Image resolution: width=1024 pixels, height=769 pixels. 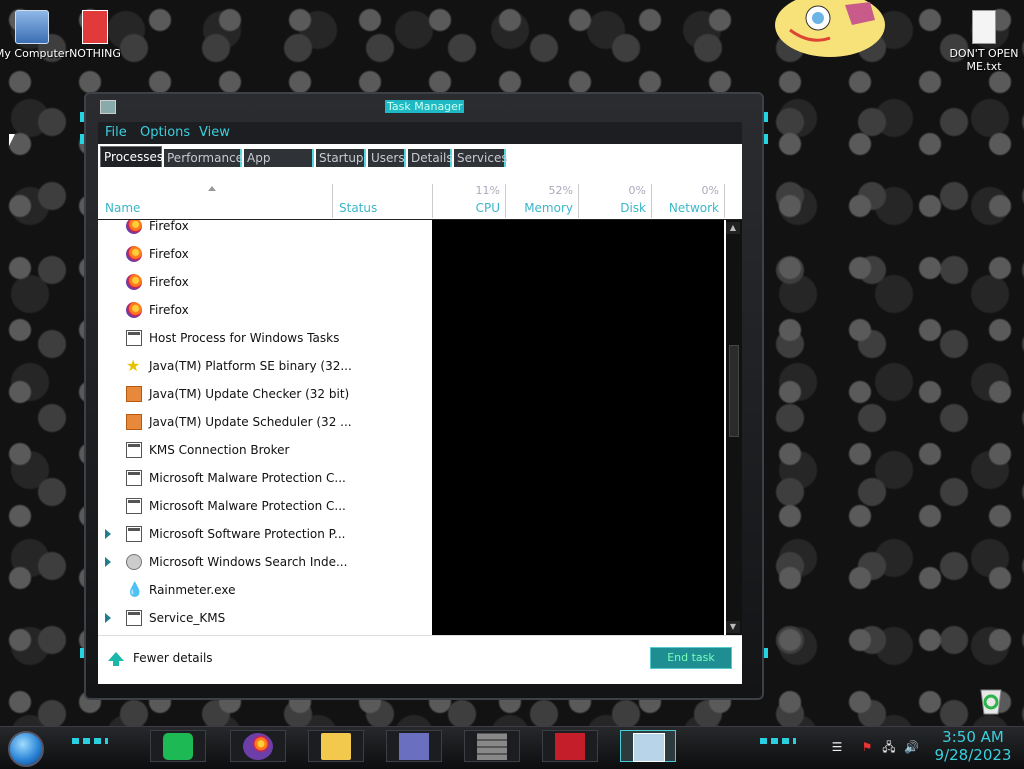 What do you see at coordinates (219, 450) in the screenshot?
I see `process-name: KMS Connection Broker` at bounding box center [219, 450].